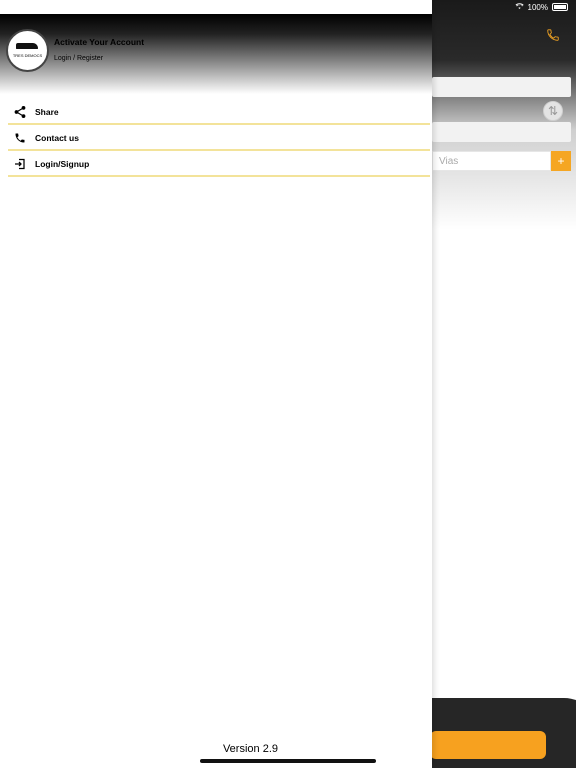 The width and height of the screenshot is (576, 768). Describe the element at coordinates (250, 749) in the screenshot. I see `app-version: Version 2.9` at that location.